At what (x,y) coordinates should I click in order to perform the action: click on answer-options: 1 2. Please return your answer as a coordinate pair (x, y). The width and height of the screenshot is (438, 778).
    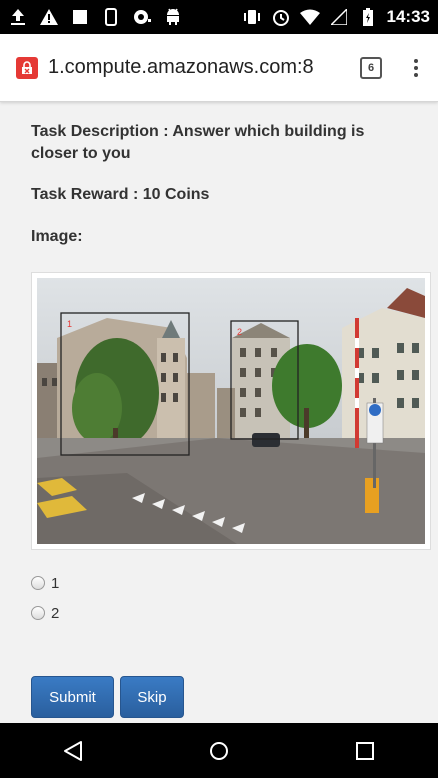
    Looking at the image, I should click on (45, 600).